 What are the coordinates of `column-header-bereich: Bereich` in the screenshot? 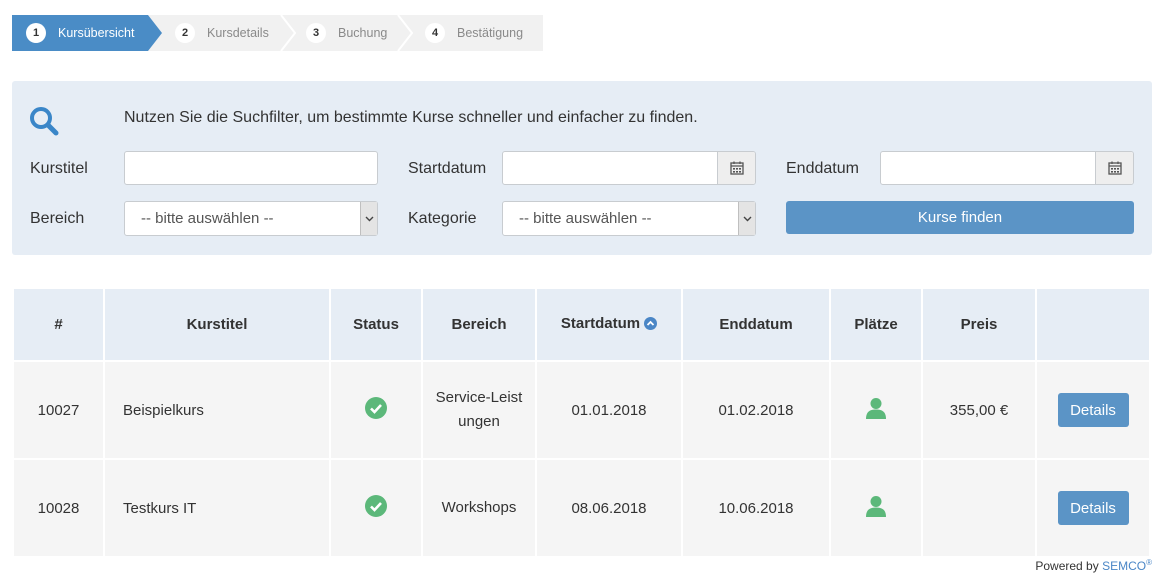 It's located at (479, 324).